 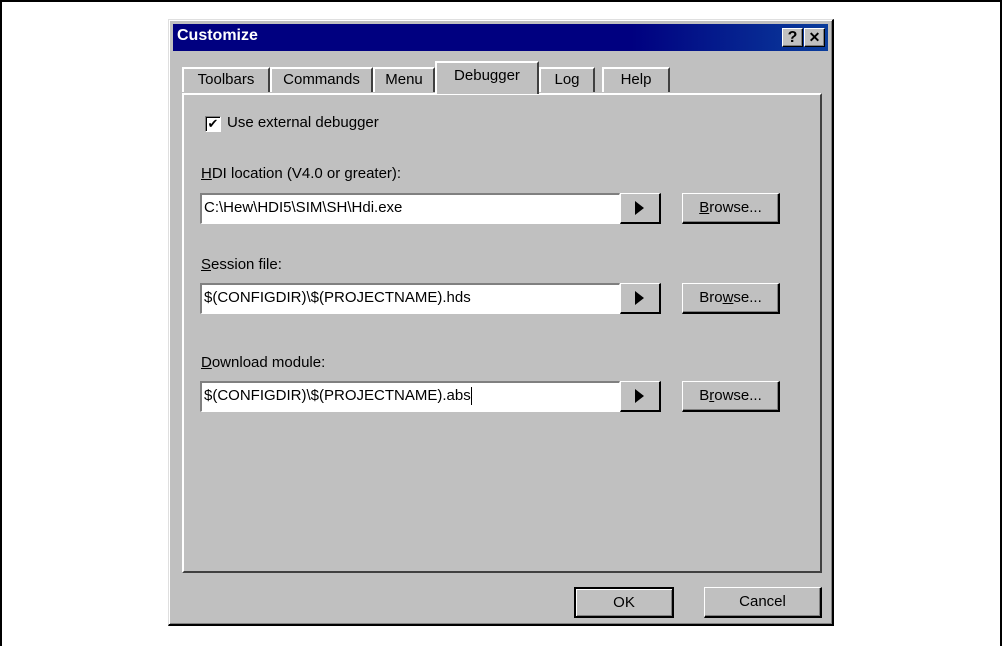 I want to click on hdi-location-input: C:\Hew\HDI5\SIM\SH\Hdi.exe, so click(x=410, y=208).